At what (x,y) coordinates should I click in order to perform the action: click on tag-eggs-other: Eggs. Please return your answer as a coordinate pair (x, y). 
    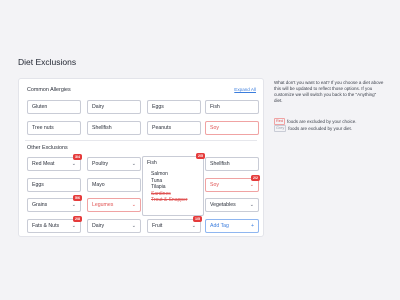
    Looking at the image, I should click on (54, 185).